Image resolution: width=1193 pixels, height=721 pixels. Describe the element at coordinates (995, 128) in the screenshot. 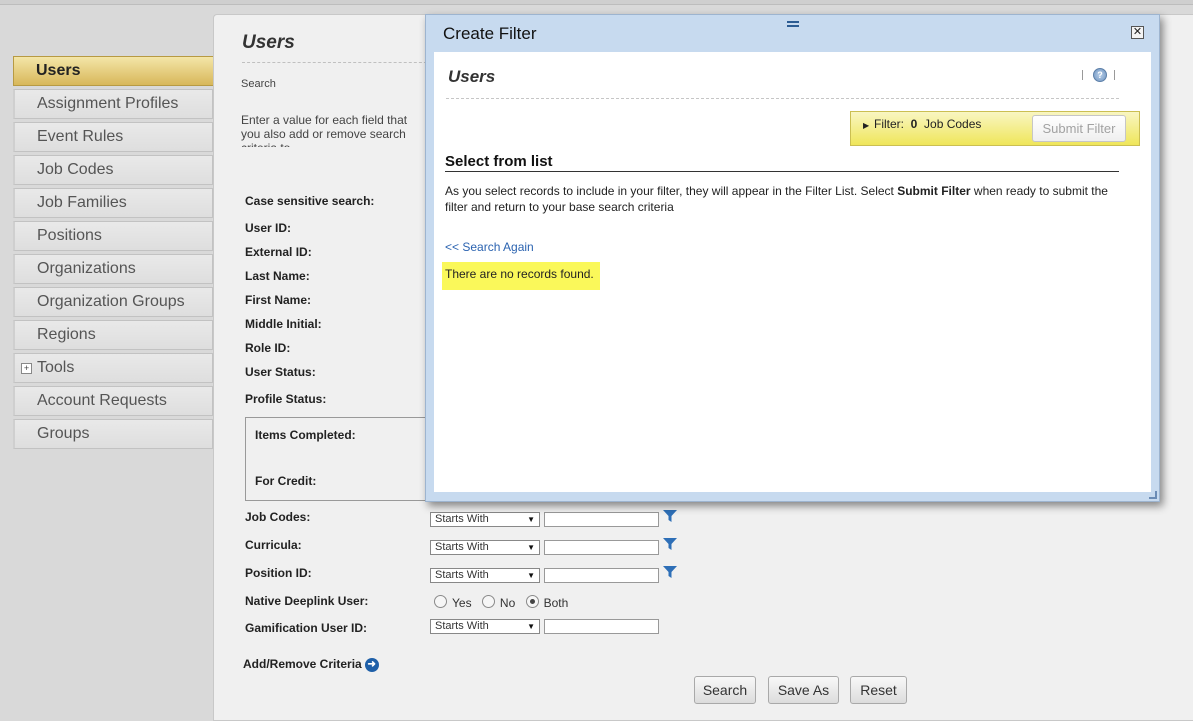

I see `filter-summary-box: ▶ Filter: 0 Job Codes Submit Filter` at that location.